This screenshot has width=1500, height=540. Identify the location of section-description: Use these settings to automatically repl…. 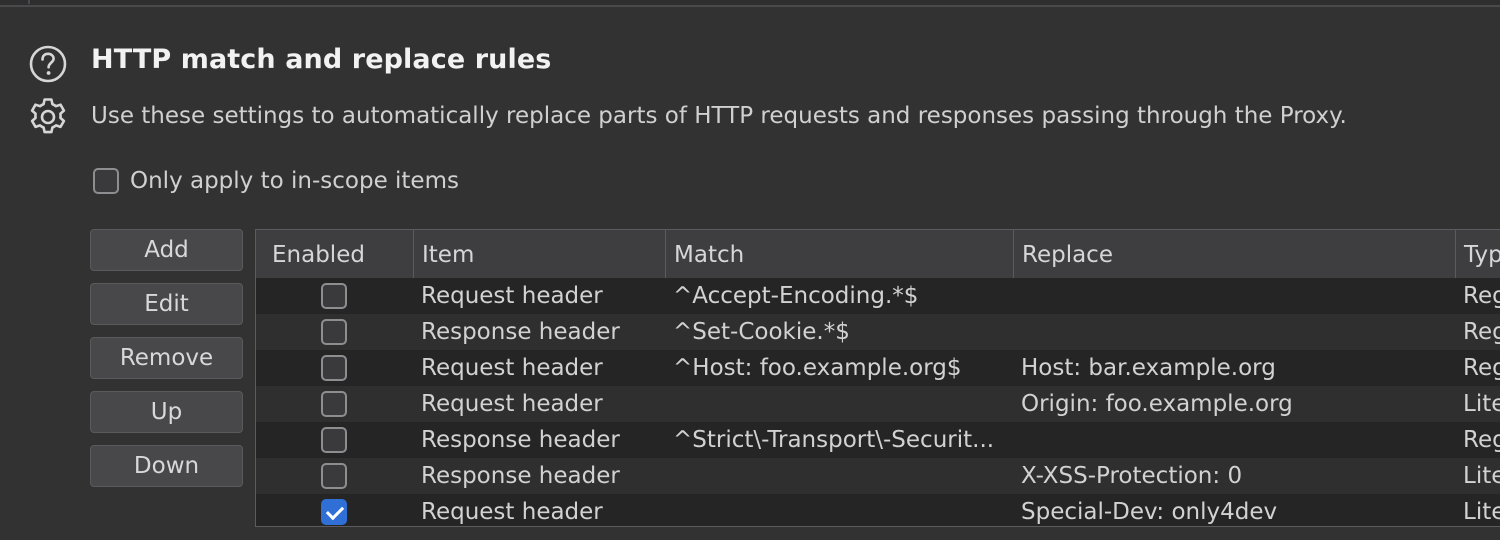
(719, 116).